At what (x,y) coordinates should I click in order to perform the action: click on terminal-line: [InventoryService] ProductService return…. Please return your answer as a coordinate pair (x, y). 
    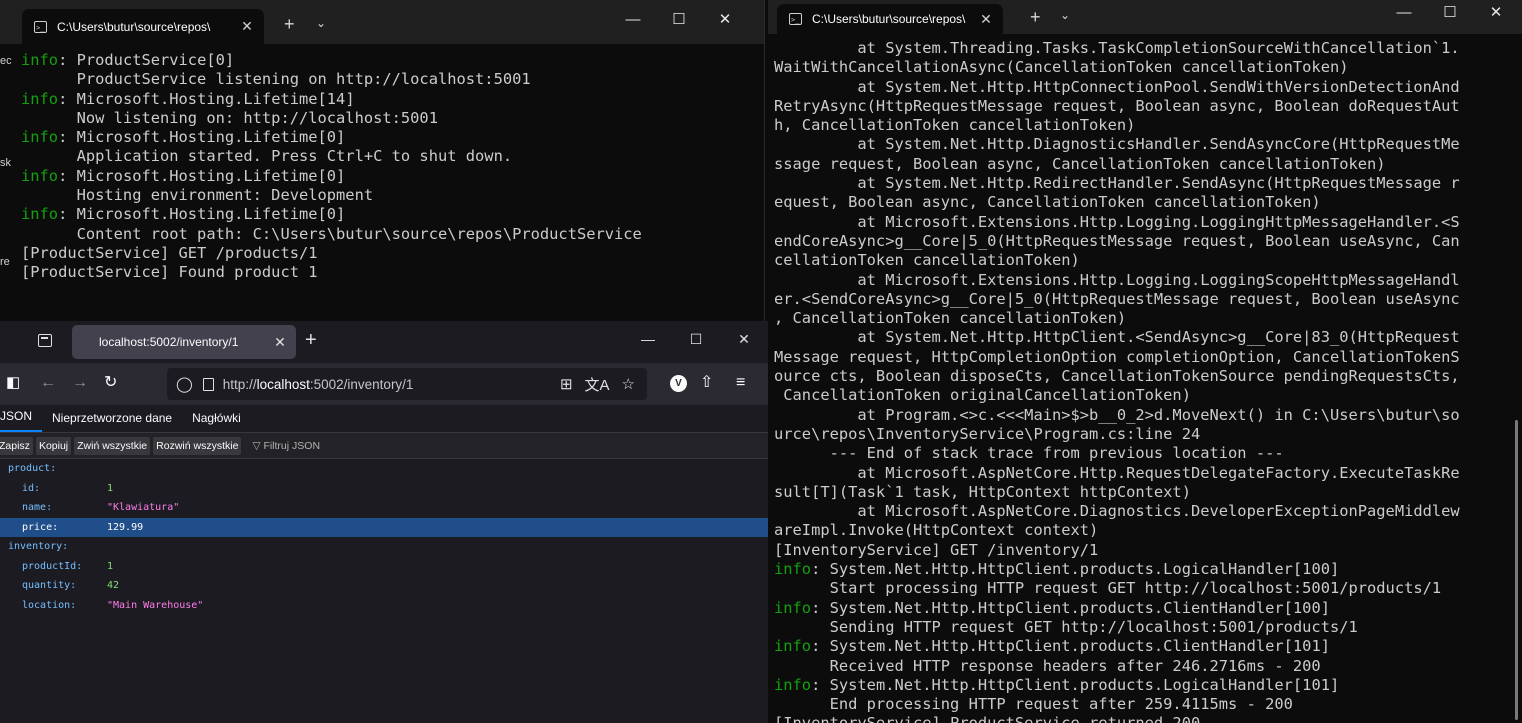
    Looking at the image, I should click on (1148, 718).